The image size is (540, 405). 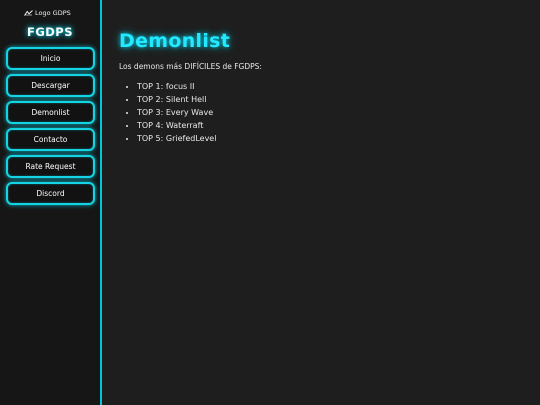 I want to click on demon-list-item: TOP 4: Waterraft, so click(x=176, y=125).